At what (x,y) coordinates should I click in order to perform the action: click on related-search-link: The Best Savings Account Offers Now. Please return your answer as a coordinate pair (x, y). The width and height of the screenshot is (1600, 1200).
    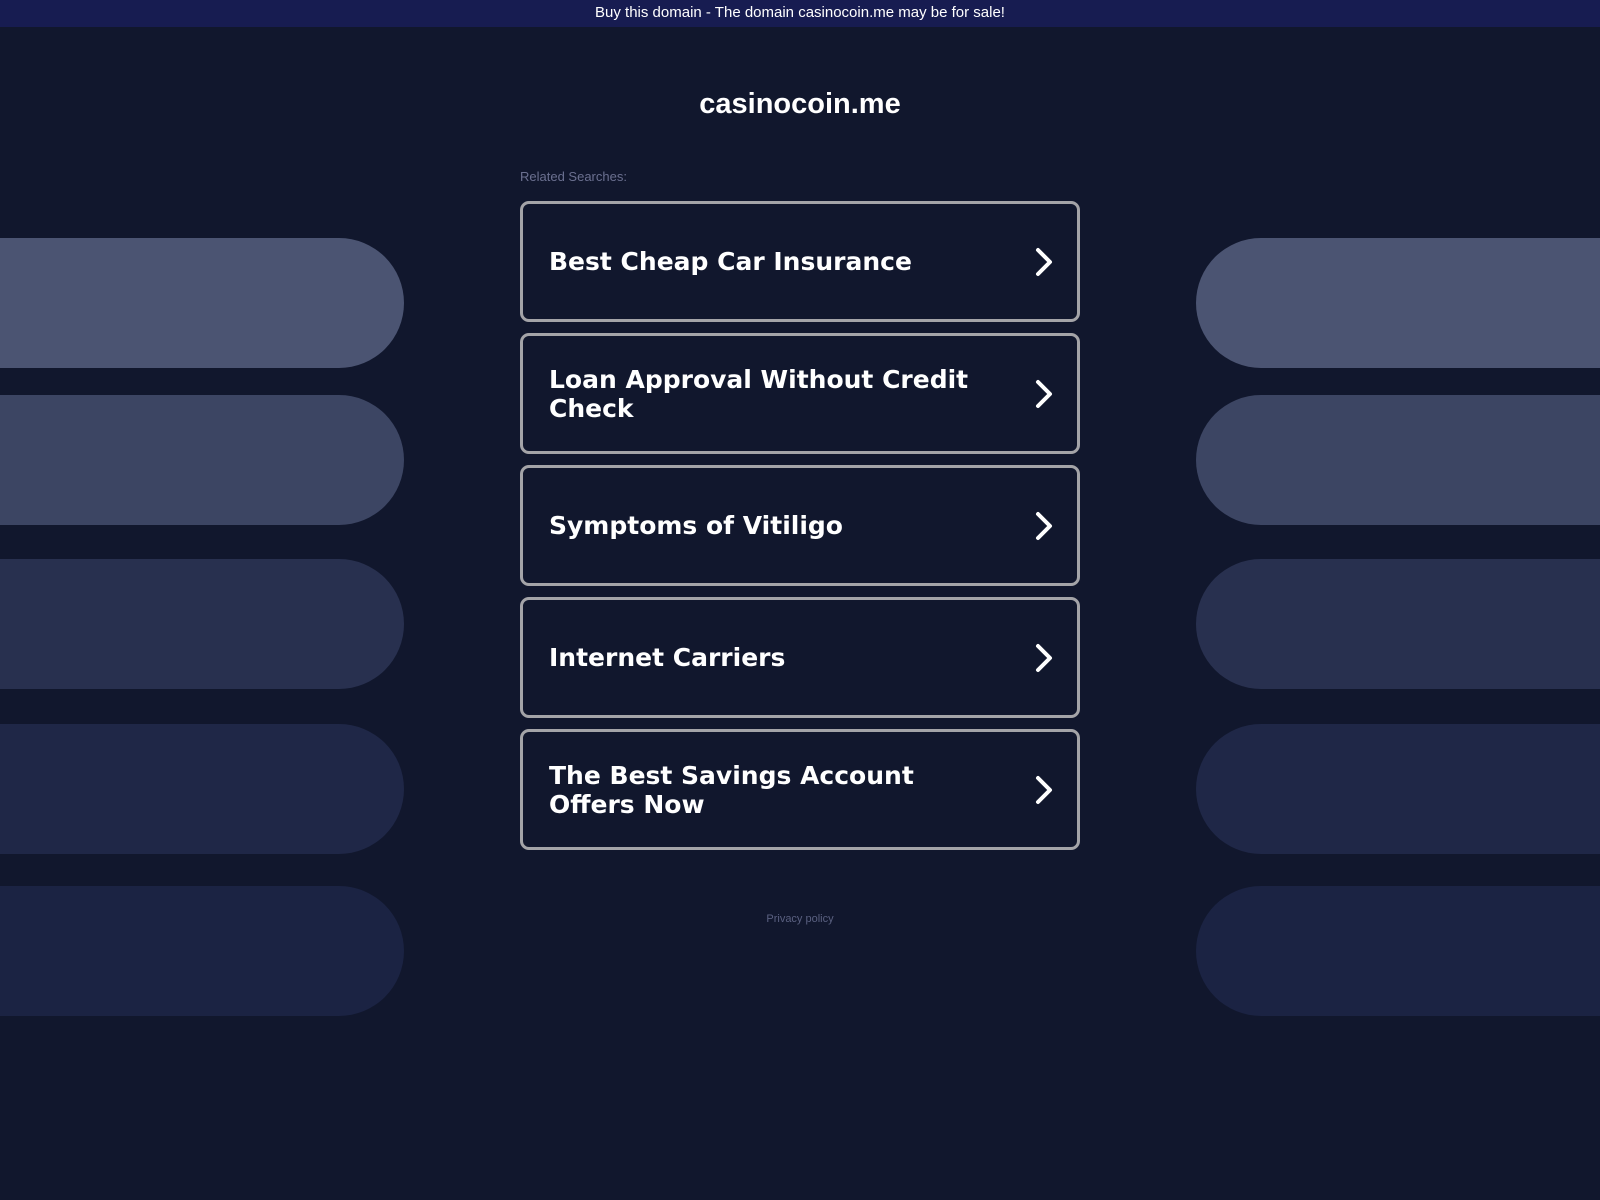
    Looking at the image, I should click on (800, 789).